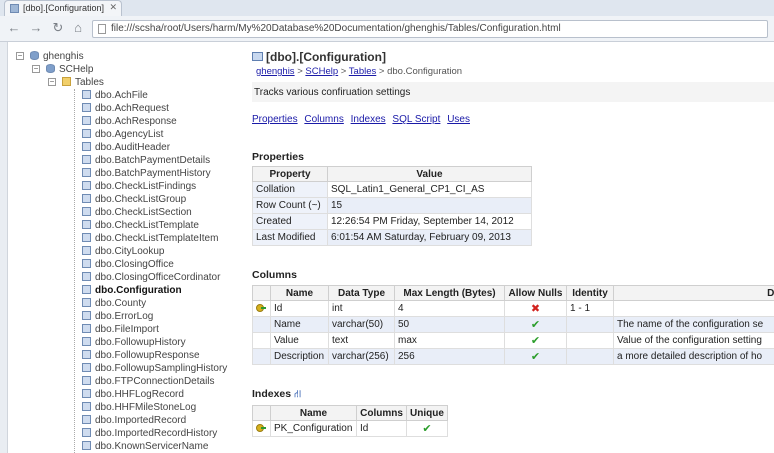  What do you see at coordinates (429, 237) in the screenshot?
I see `property-value-cell: 6:01:54 AM Saturday, February 09, 2013` at bounding box center [429, 237].